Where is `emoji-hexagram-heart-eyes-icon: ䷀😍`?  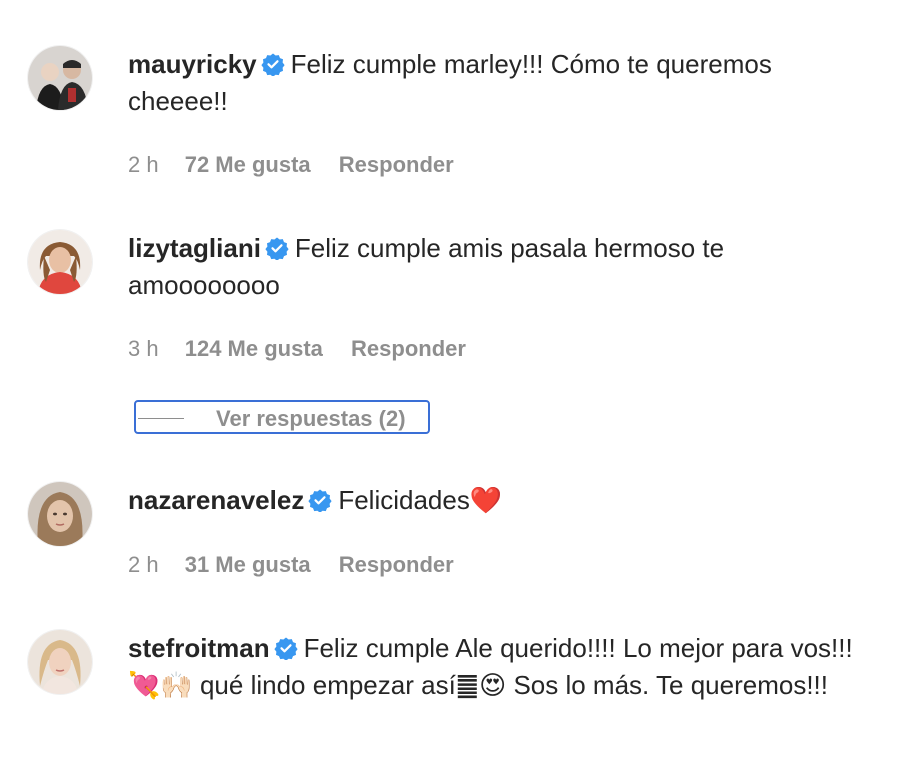
emoji-hexagram-heart-eyes-icon: ䷀😍 is located at coordinates (481, 686).